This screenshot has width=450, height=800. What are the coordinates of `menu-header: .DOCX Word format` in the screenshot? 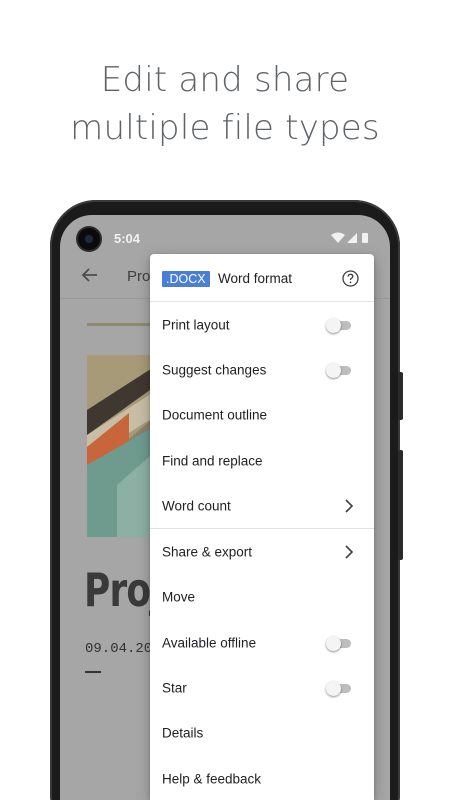 It's located at (262, 278).